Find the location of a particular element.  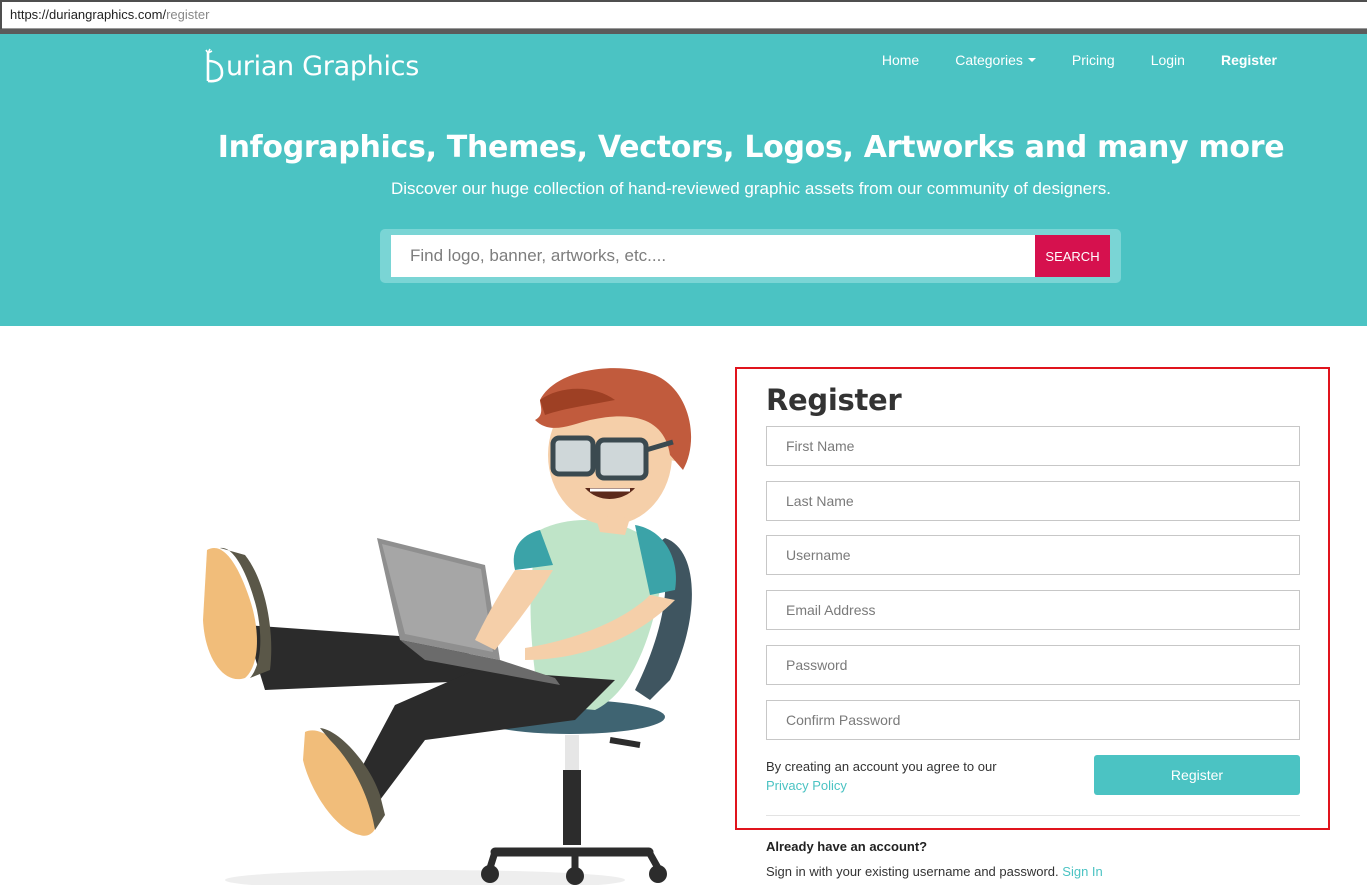

nav-login-label: Login is located at coordinates (1167, 60).